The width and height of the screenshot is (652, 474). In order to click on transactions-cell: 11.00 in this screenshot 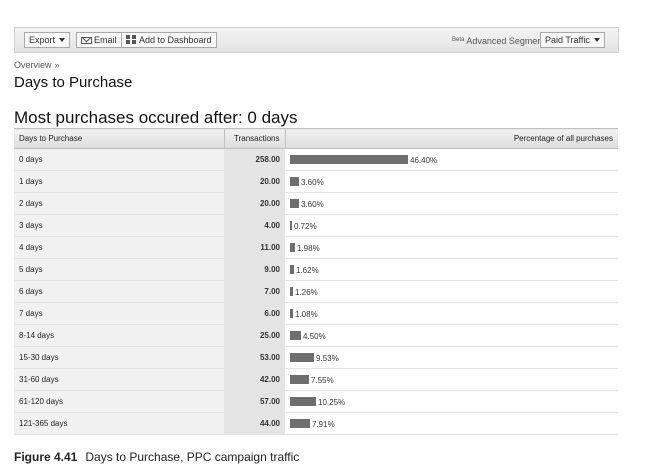, I will do `click(254, 247)`.